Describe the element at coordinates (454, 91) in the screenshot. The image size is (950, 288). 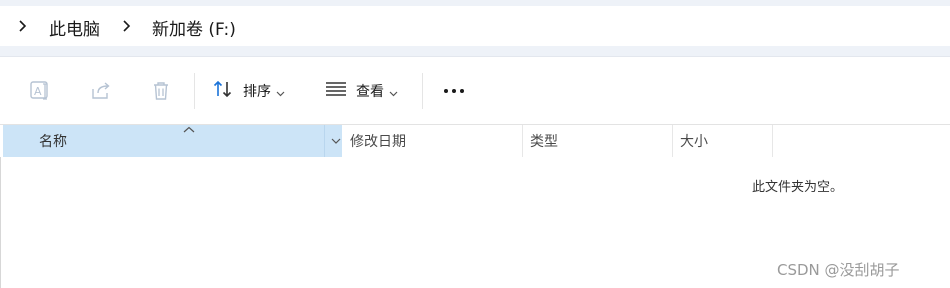
I see `more-icon` at that location.